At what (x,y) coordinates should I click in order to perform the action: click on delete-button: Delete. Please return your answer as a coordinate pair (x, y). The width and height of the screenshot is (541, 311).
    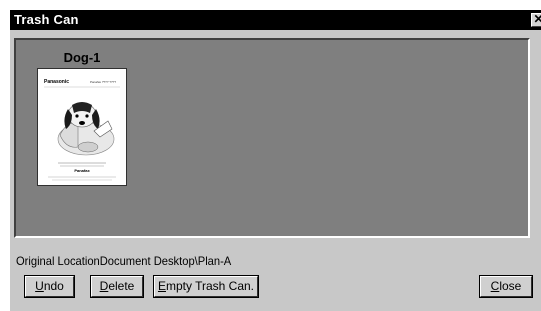
    Looking at the image, I should click on (117, 286).